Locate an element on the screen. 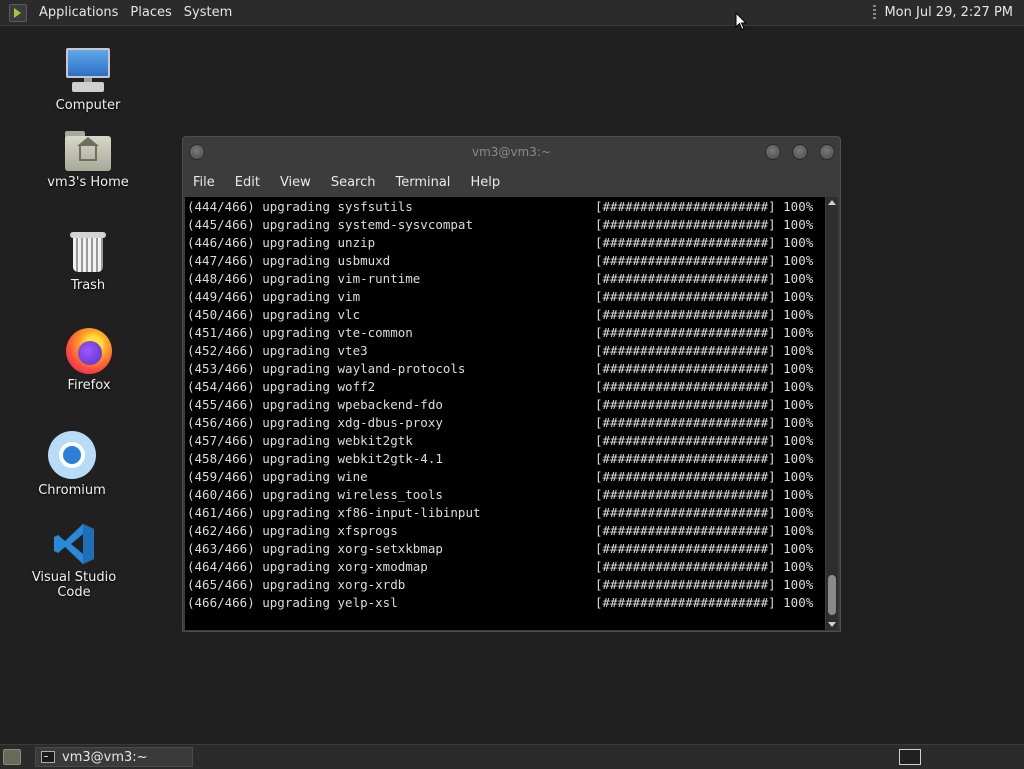 The image size is (1024, 769). terminal-scrollbar is located at coordinates (832, 413).